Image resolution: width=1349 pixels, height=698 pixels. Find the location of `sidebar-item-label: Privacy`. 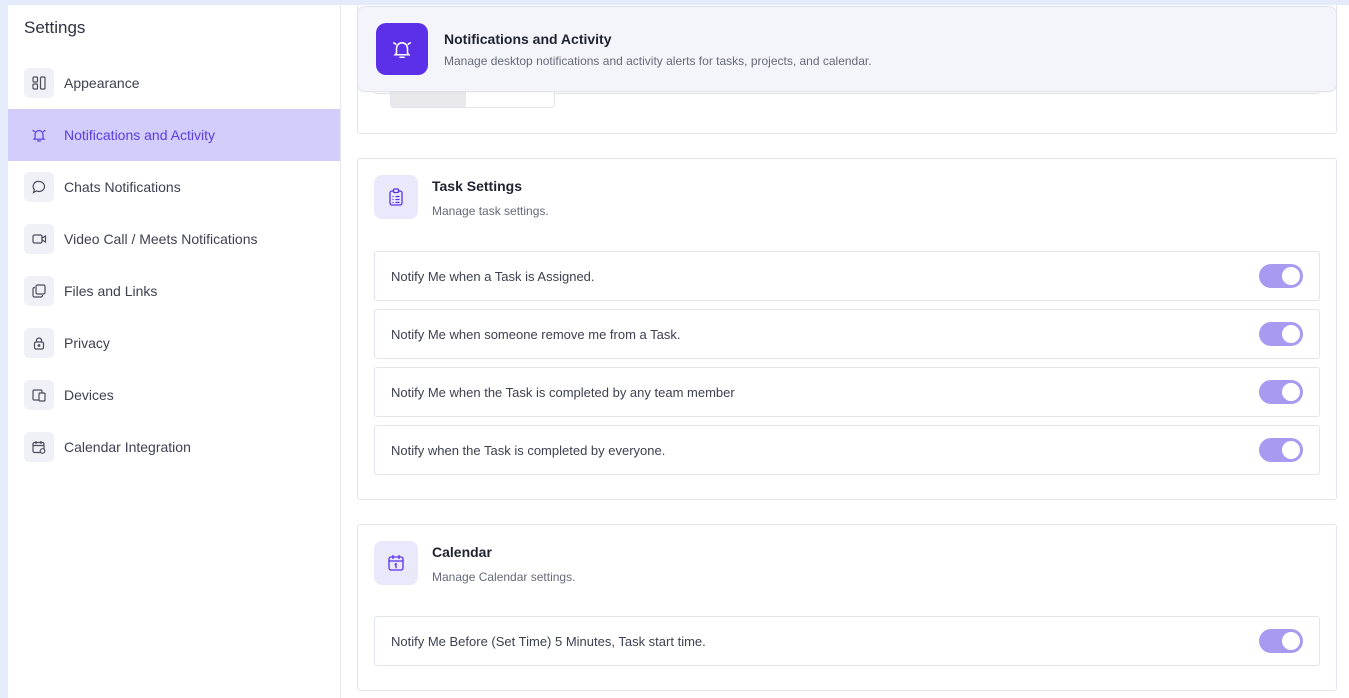

sidebar-item-label: Privacy is located at coordinates (87, 343).